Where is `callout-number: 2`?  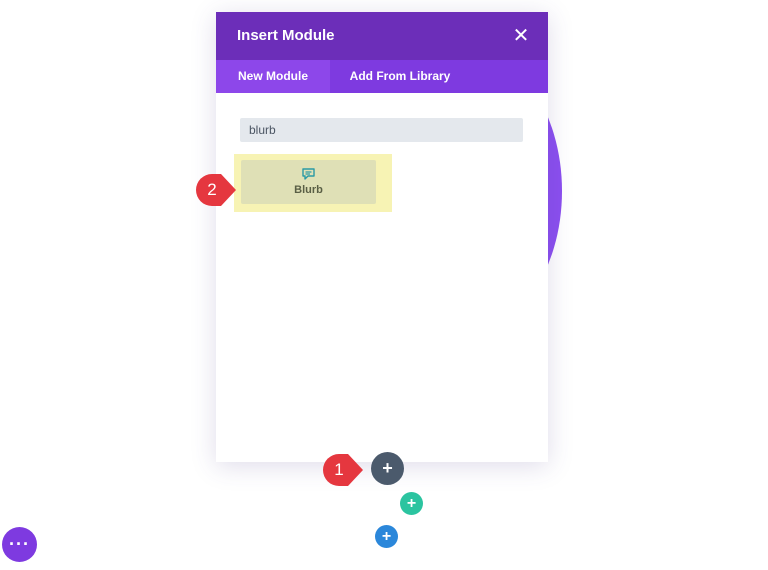
callout-number: 2 is located at coordinates (212, 189).